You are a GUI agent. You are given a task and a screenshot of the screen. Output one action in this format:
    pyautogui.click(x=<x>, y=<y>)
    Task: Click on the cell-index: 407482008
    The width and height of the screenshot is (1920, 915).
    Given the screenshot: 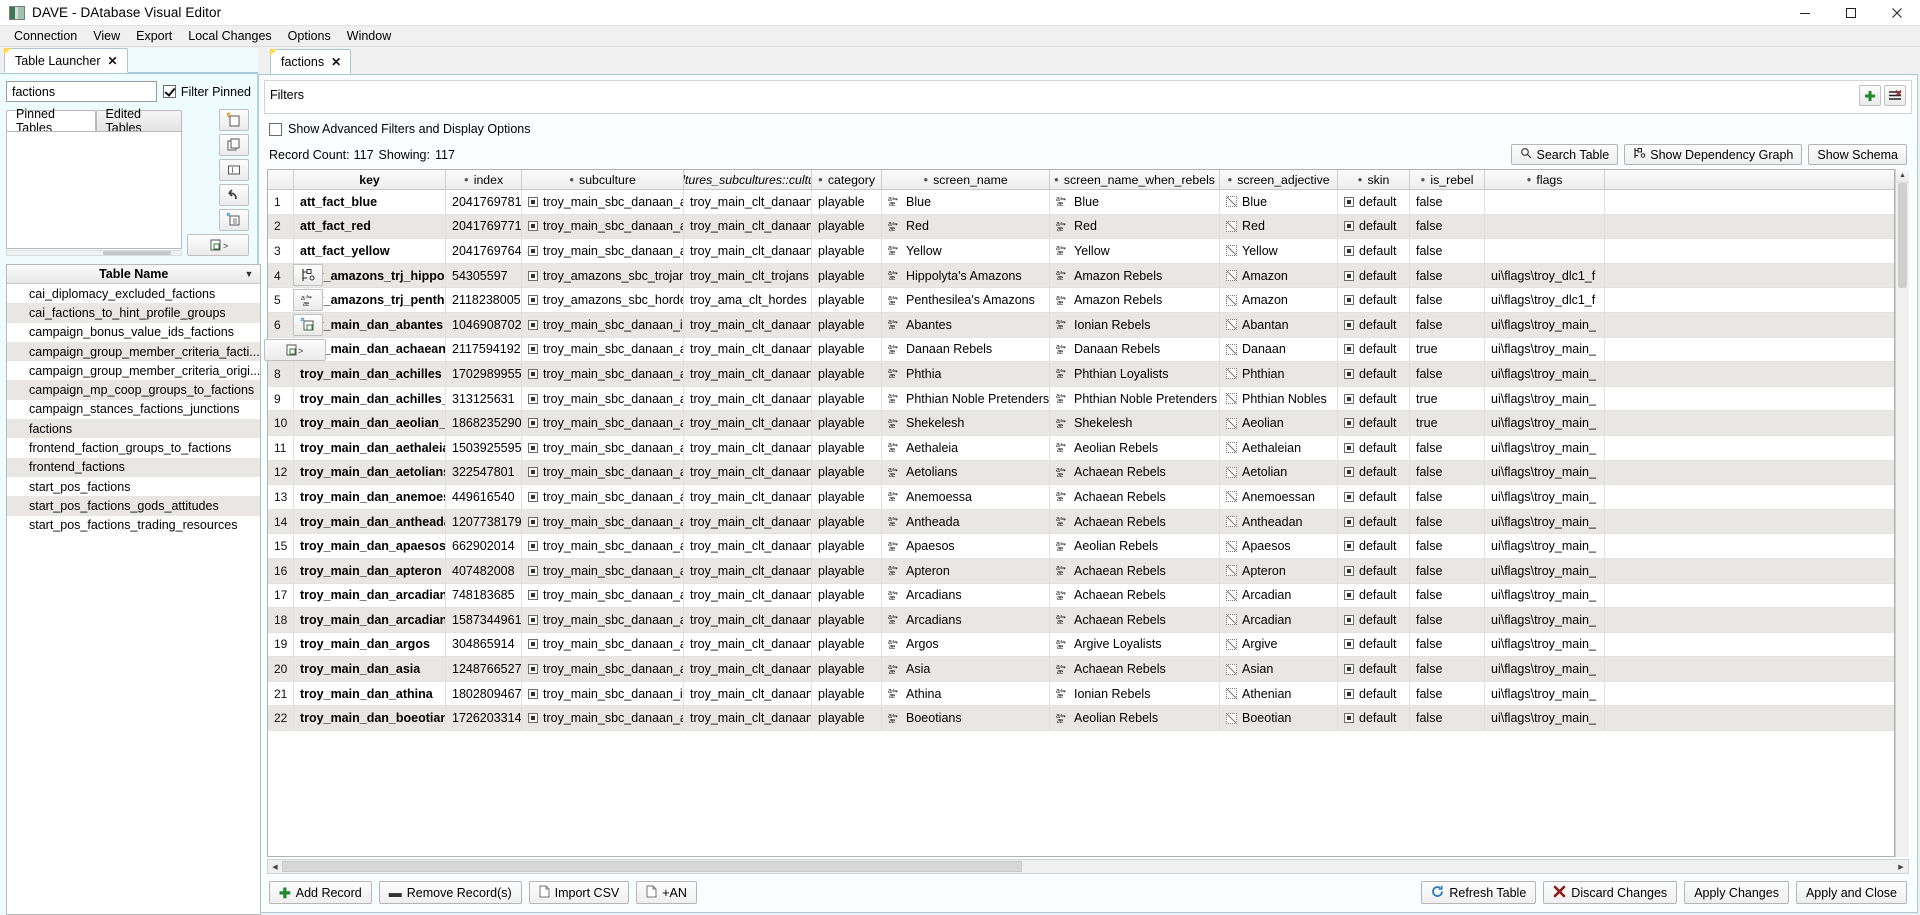 What is the action you would take?
    pyautogui.click(x=484, y=570)
    